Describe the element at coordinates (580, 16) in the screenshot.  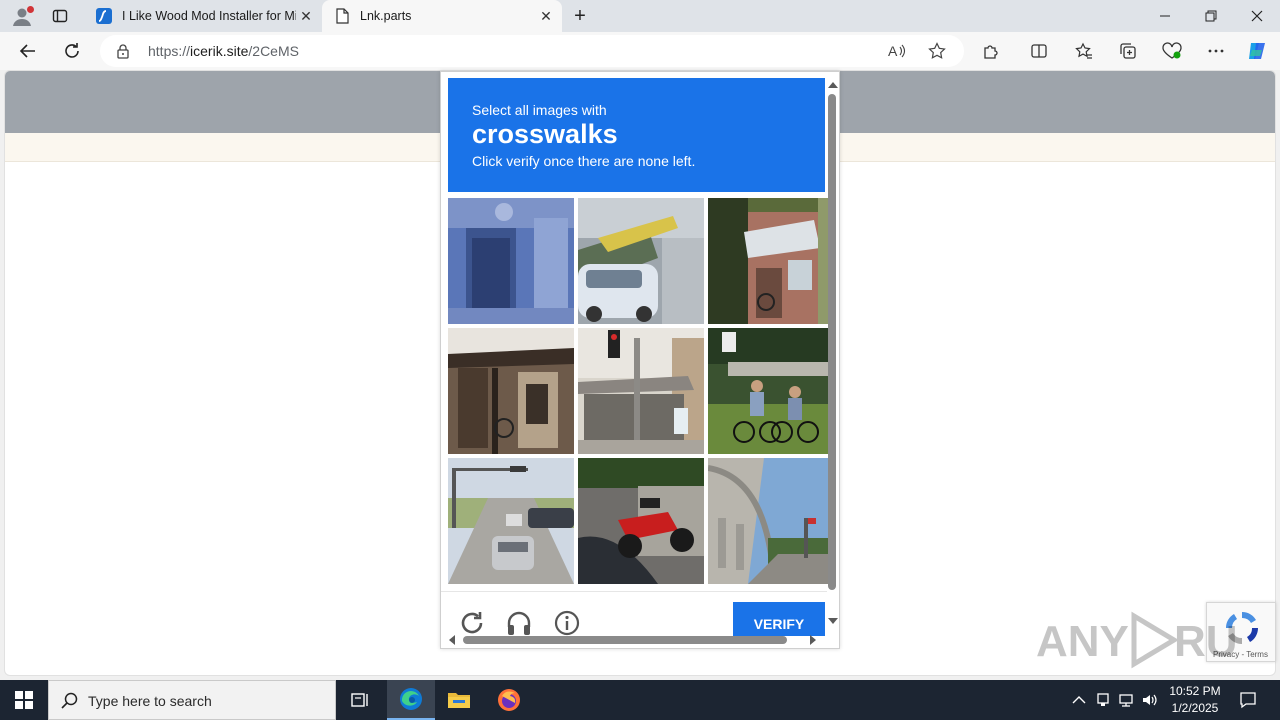
I see `new-tab-button: +` at that location.